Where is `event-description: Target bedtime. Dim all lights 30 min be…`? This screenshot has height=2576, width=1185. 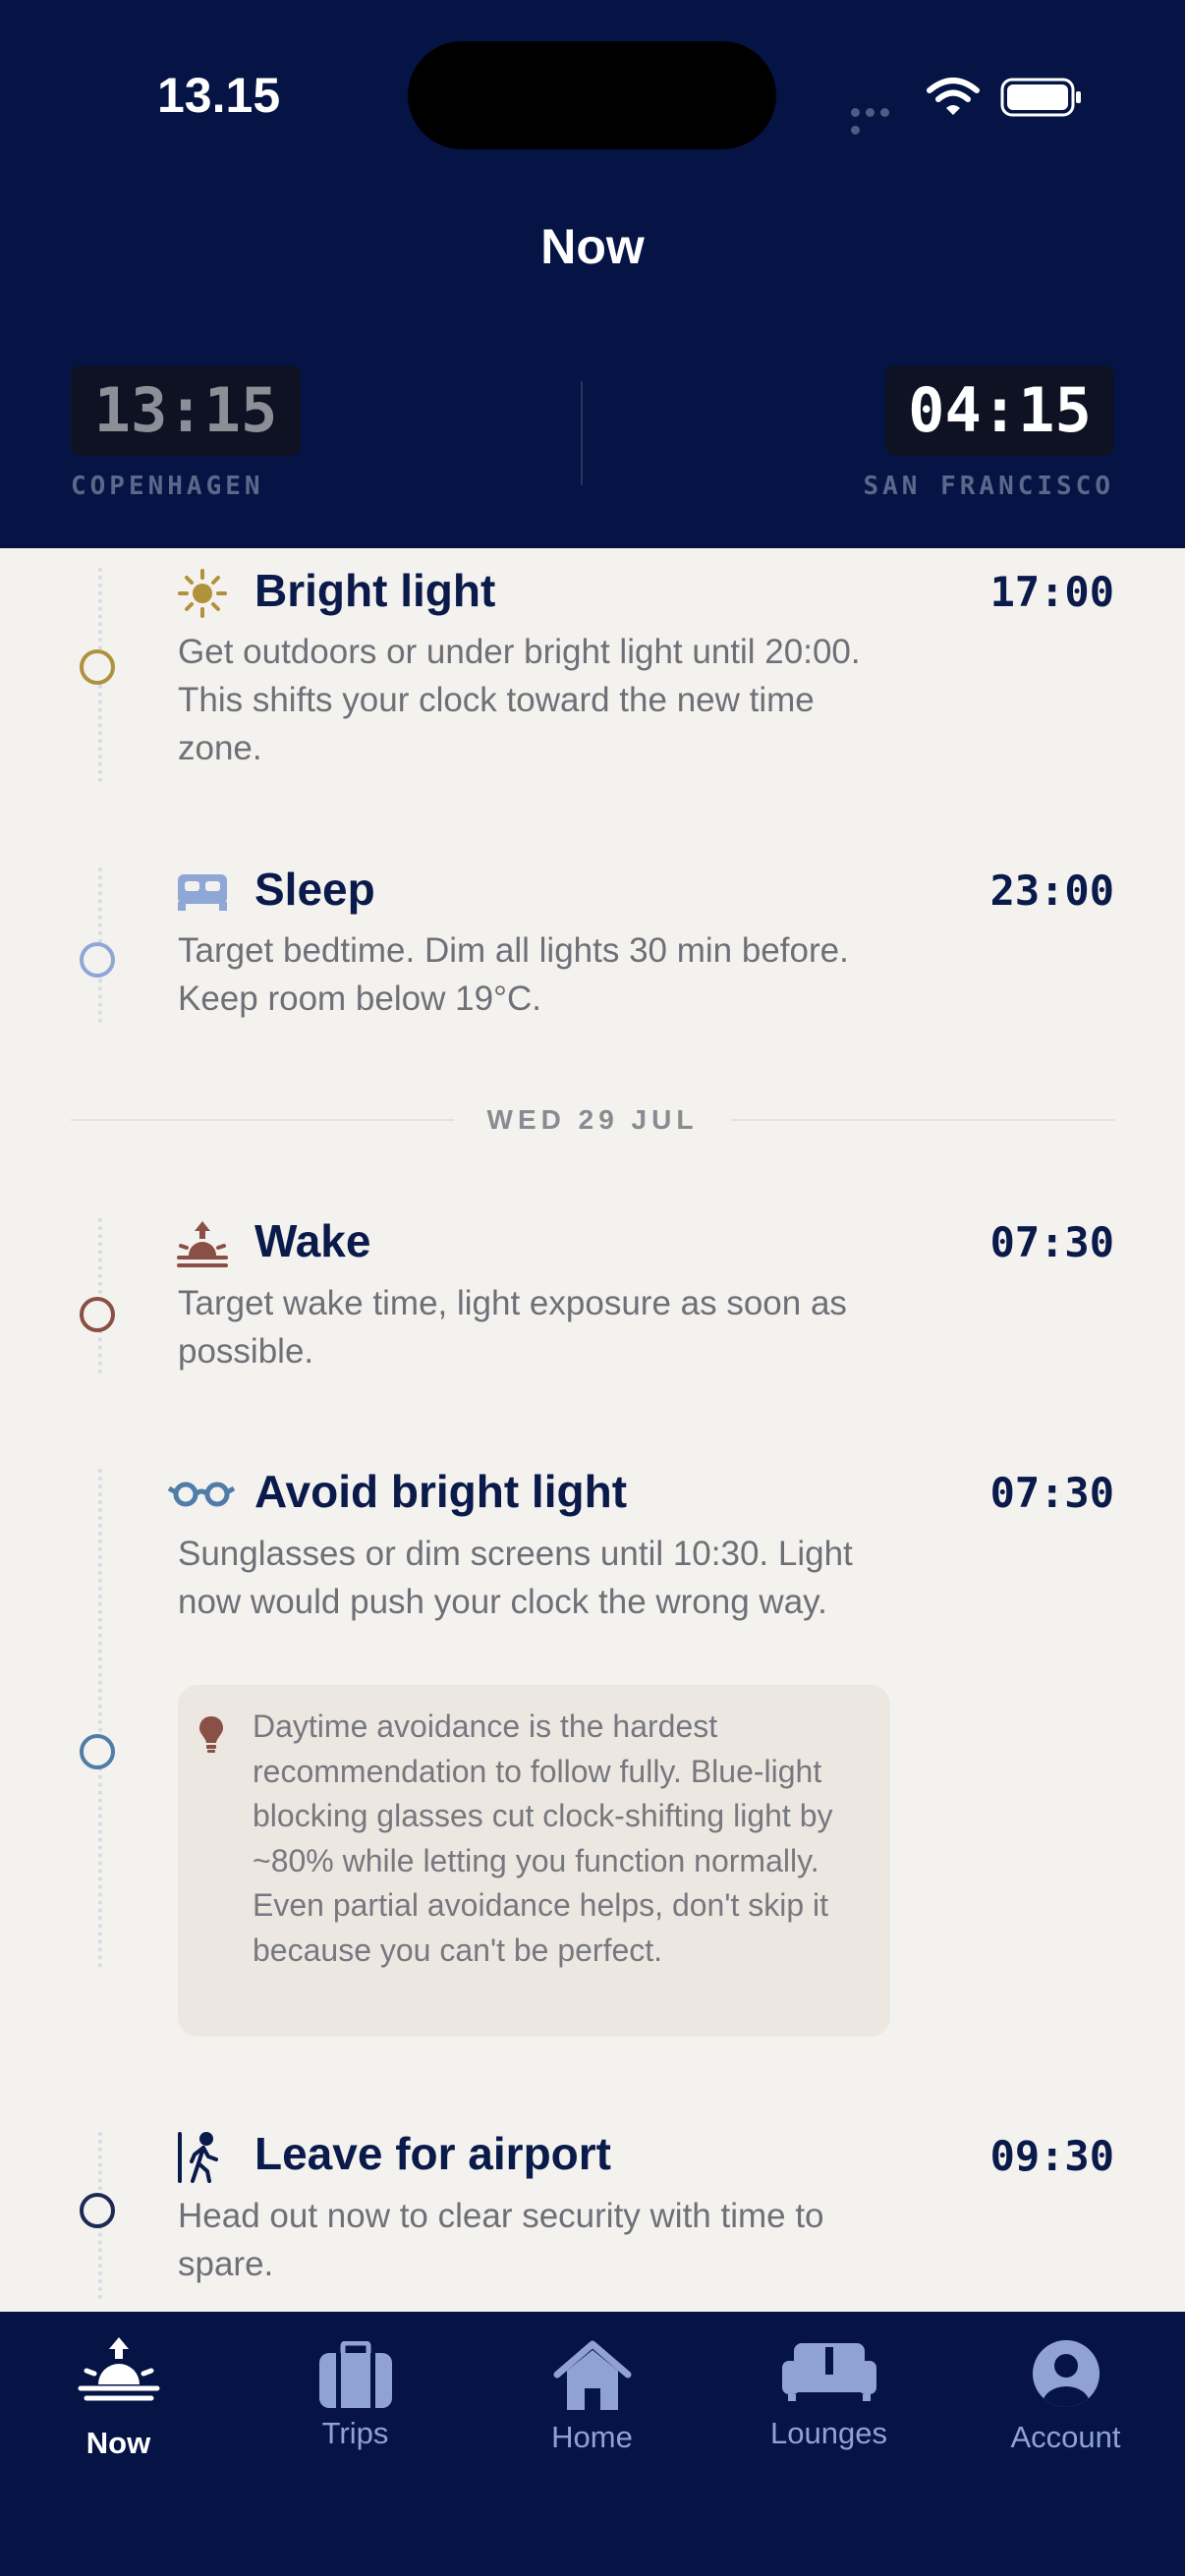 event-description: Target bedtime. Dim all lights 30 min be… is located at coordinates (513, 974).